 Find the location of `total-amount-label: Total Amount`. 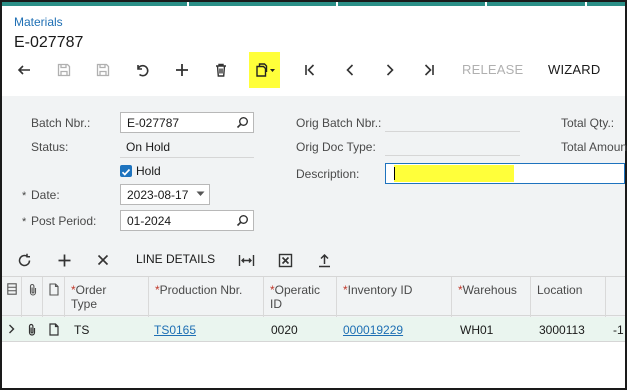

total-amount-label: Total Amount is located at coordinates (594, 147).